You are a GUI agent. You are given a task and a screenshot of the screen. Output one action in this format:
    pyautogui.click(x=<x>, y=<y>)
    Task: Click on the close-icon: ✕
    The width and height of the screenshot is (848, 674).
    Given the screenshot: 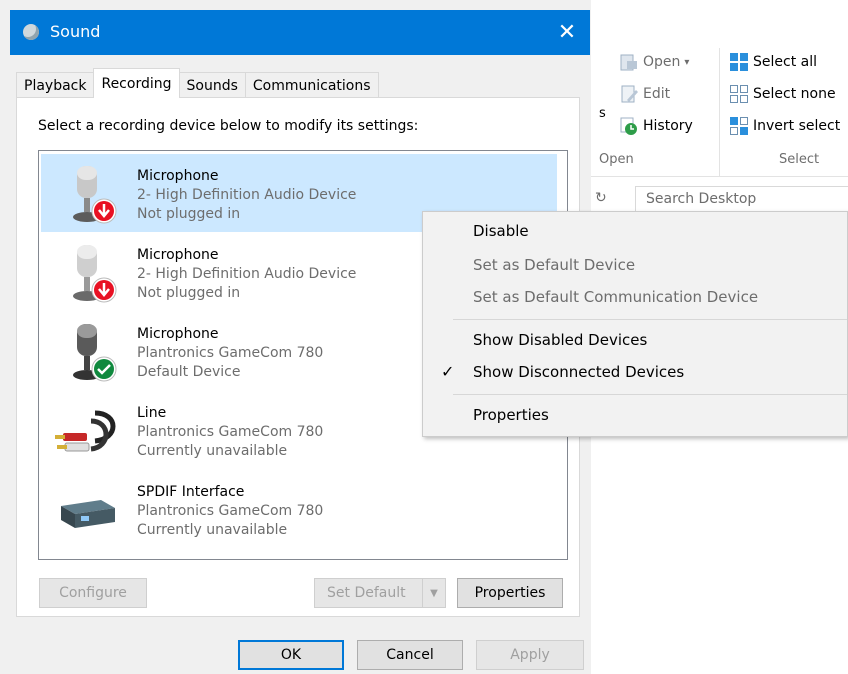 What is the action you would take?
    pyautogui.click(x=567, y=32)
    